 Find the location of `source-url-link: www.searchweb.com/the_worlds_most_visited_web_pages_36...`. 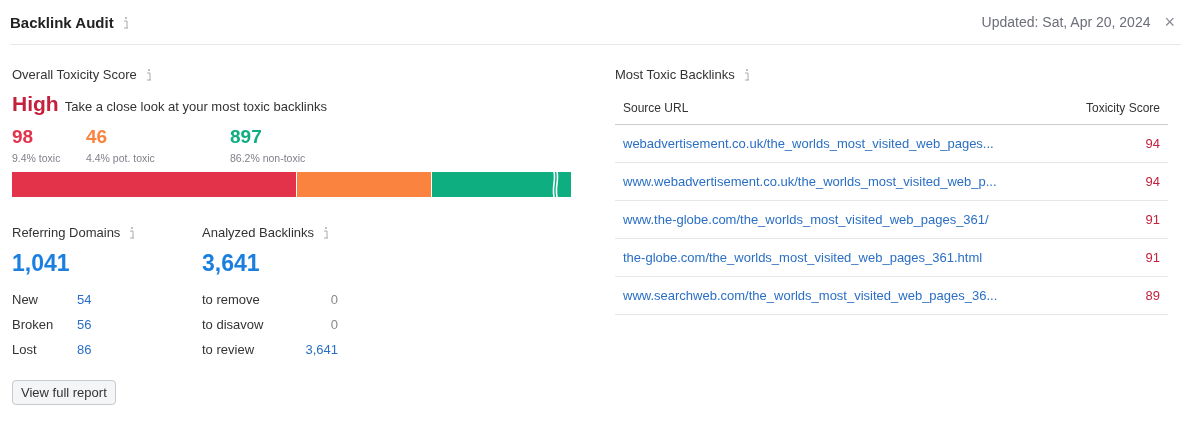

source-url-link: www.searchweb.com/the_worlds_most_visited_web_pages_36... is located at coordinates (810, 295).